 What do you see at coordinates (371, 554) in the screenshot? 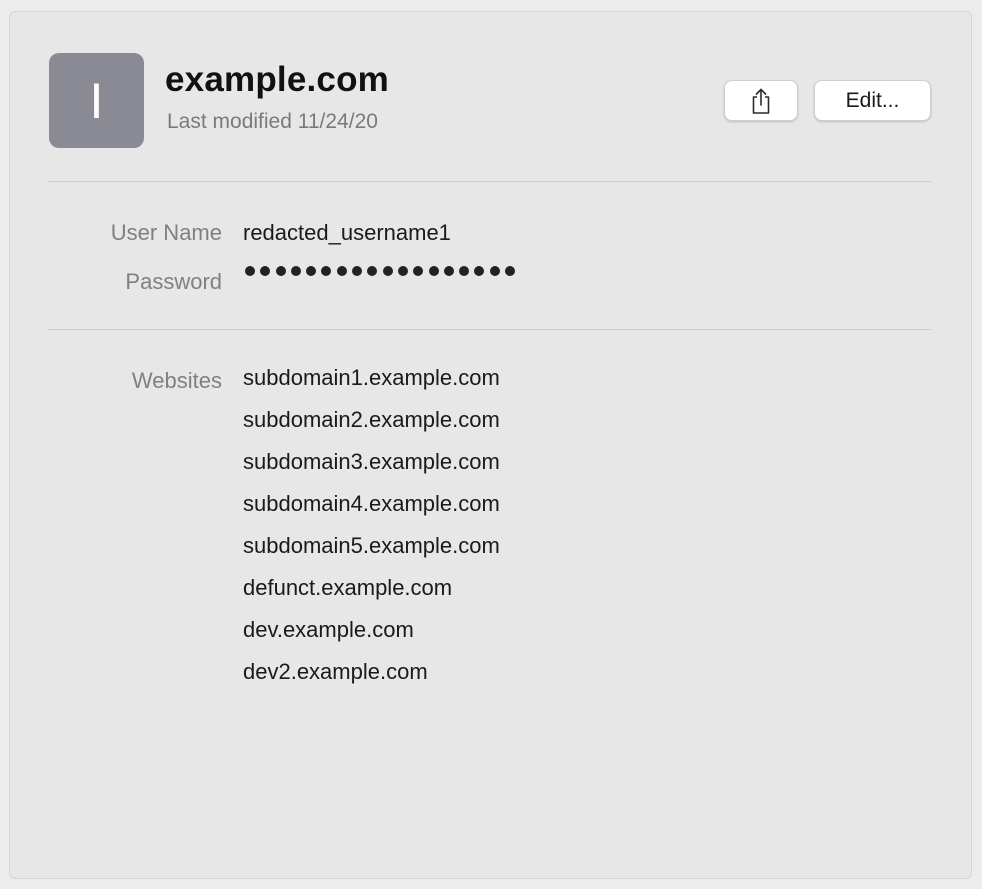
I see `website-item: subdomain5.example.com` at bounding box center [371, 554].